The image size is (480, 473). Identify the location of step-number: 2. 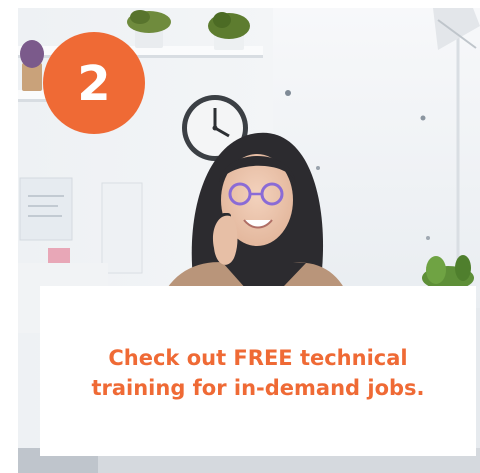
(94, 84).